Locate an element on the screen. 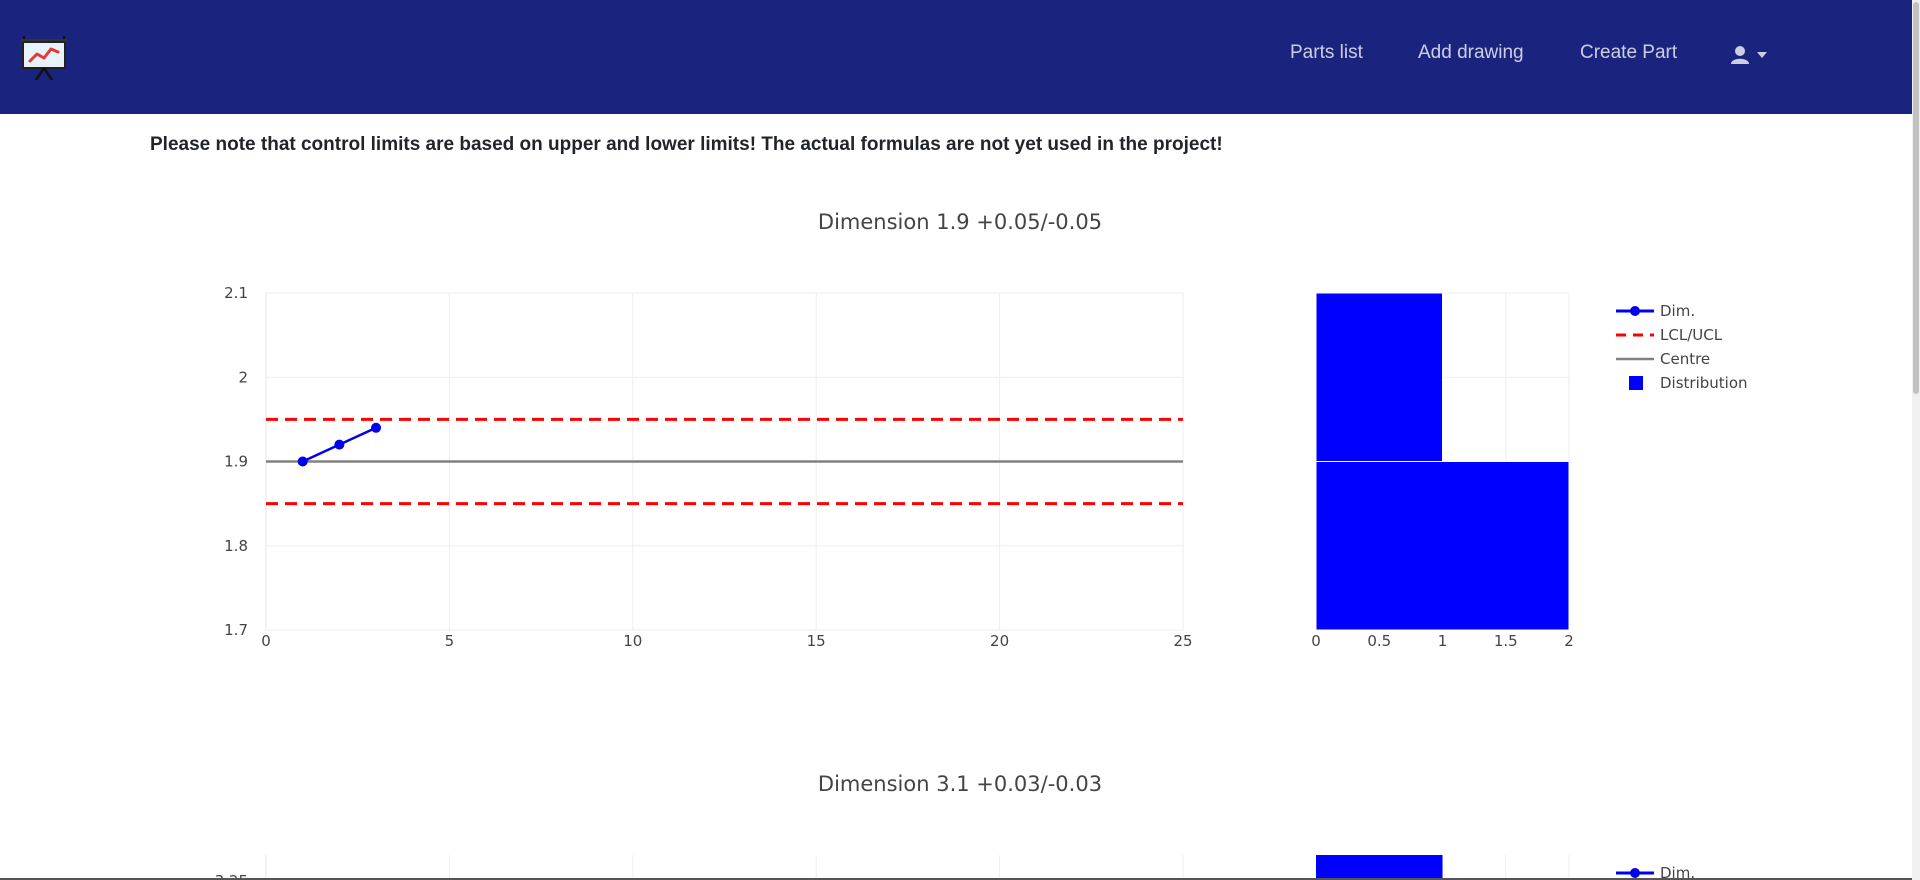 This screenshot has height=880, width=1920. plot2-histogram-bar is located at coordinates (1379, 867).